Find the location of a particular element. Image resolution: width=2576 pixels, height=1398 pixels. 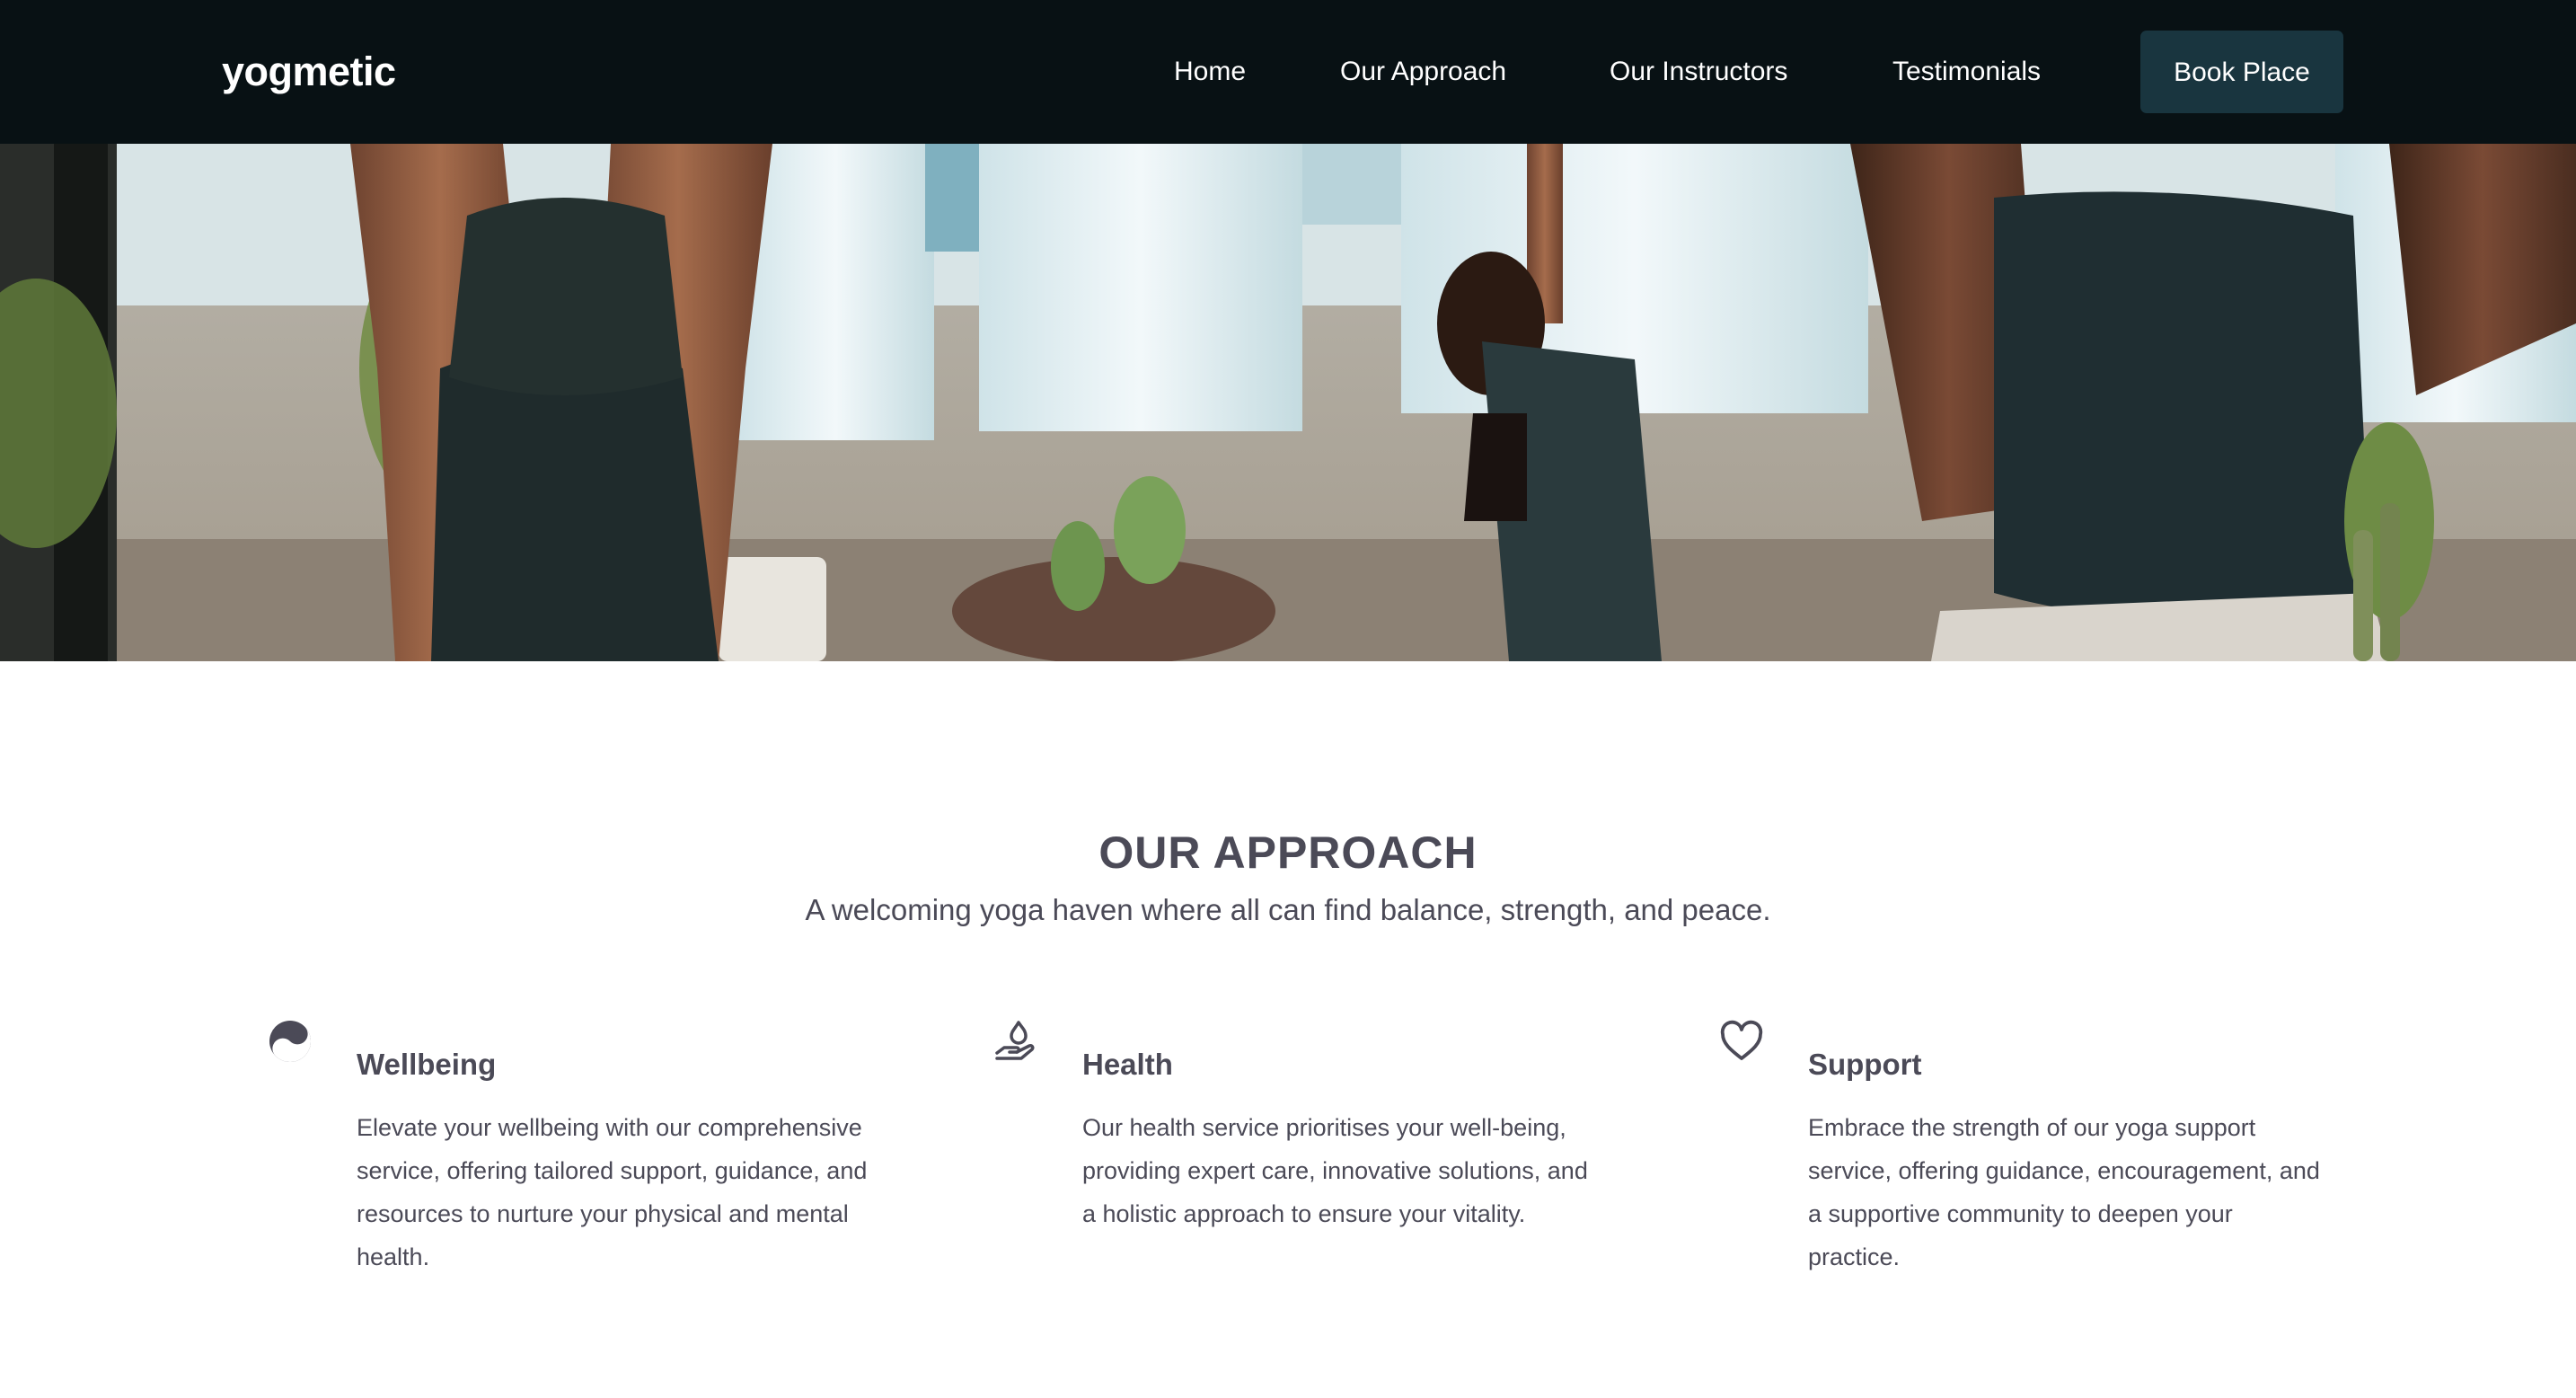

feature-title: Support is located at coordinates (1865, 1064).